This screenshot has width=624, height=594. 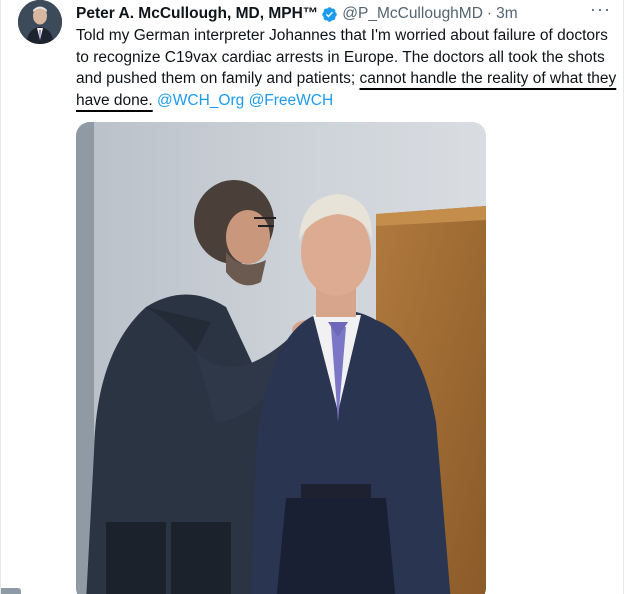 I want to click on more-options-icon: ···, so click(x=600, y=10).